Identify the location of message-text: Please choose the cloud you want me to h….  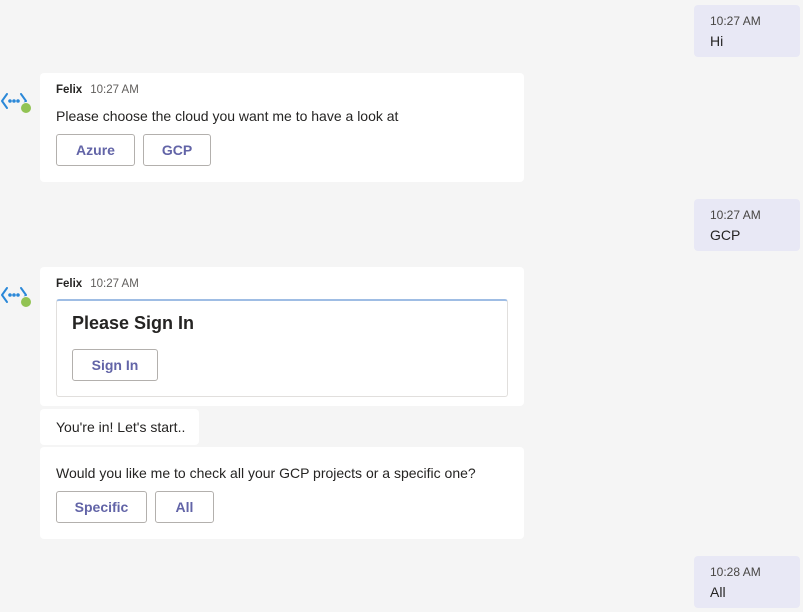
(227, 116).